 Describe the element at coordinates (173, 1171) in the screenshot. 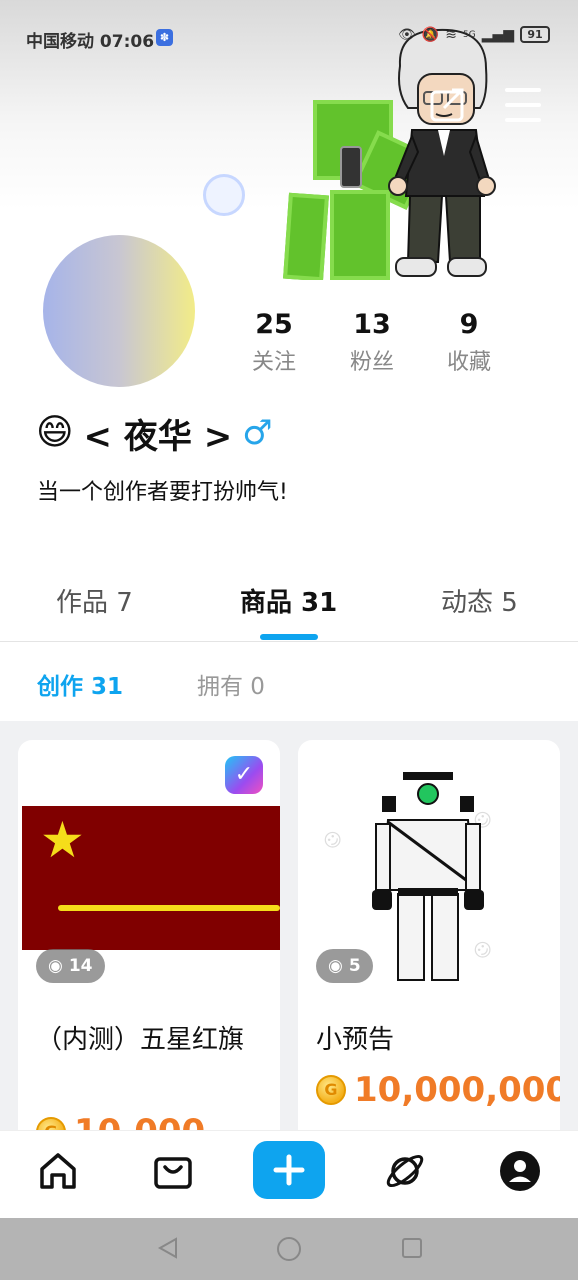

I see `shop-bag-icon` at that location.